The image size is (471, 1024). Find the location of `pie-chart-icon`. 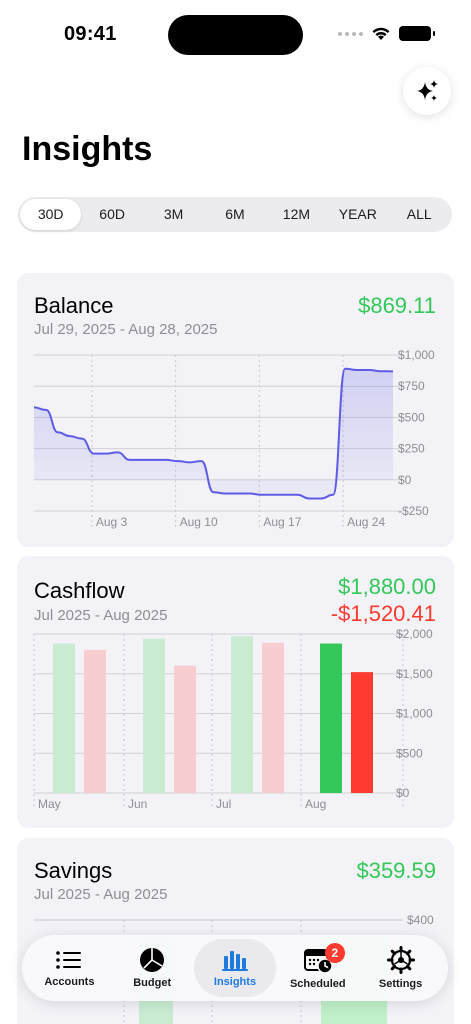

pie-chart-icon is located at coordinates (152, 960).